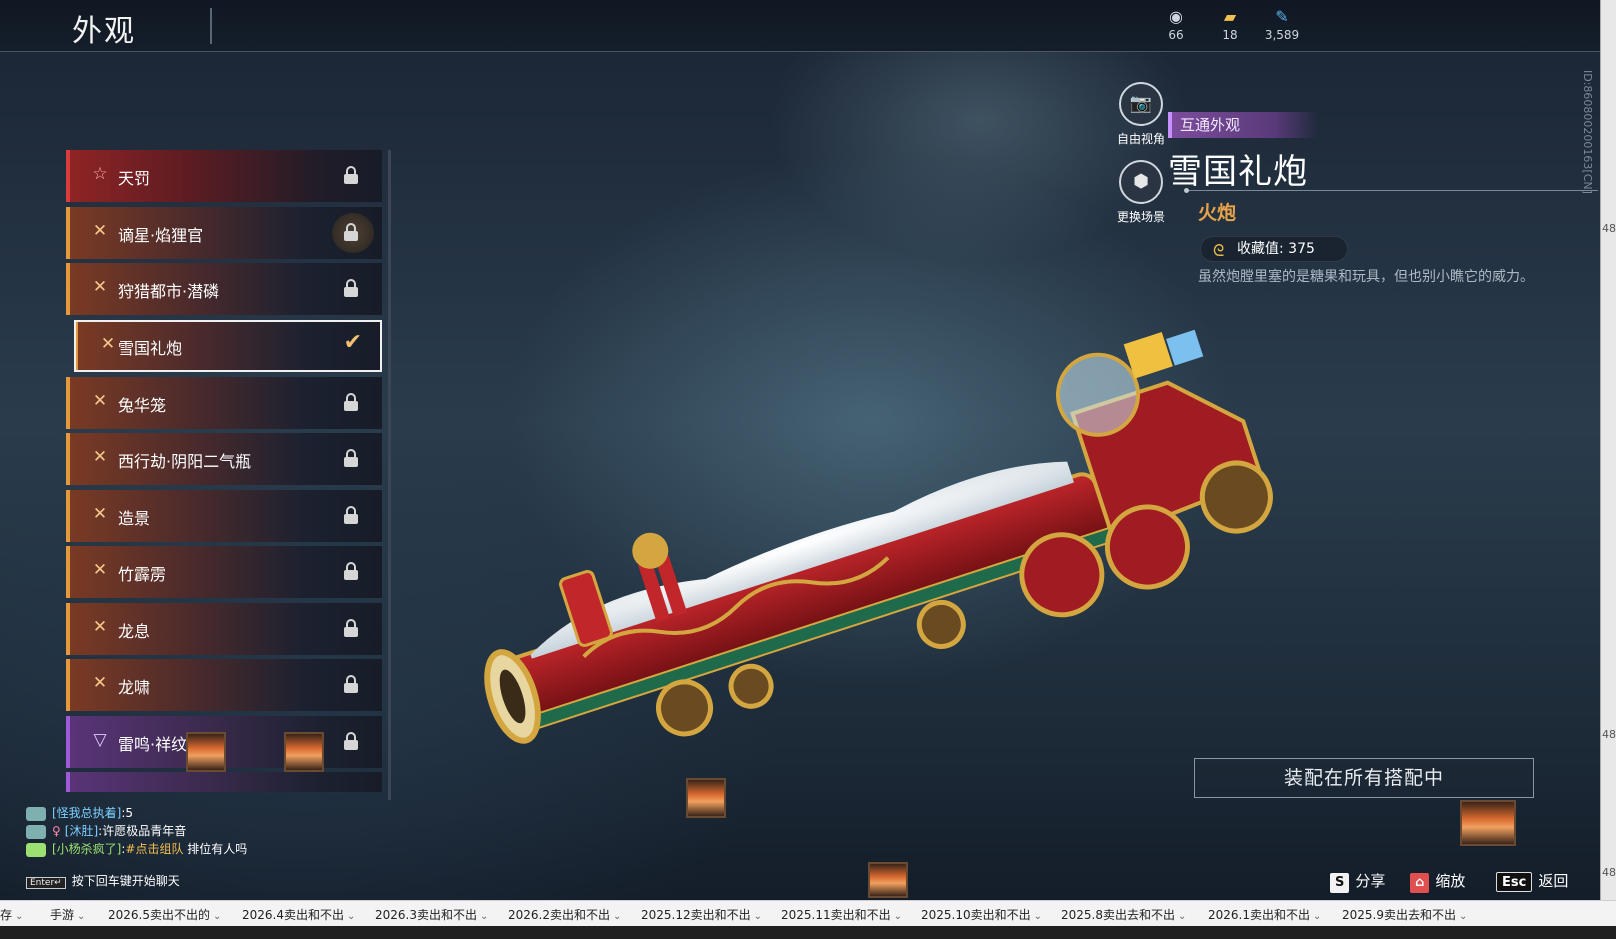  What do you see at coordinates (1364, 778) in the screenshot?
I see `equip-all-button: 装配在所有搭配中` at bounding box center [1364, 778].